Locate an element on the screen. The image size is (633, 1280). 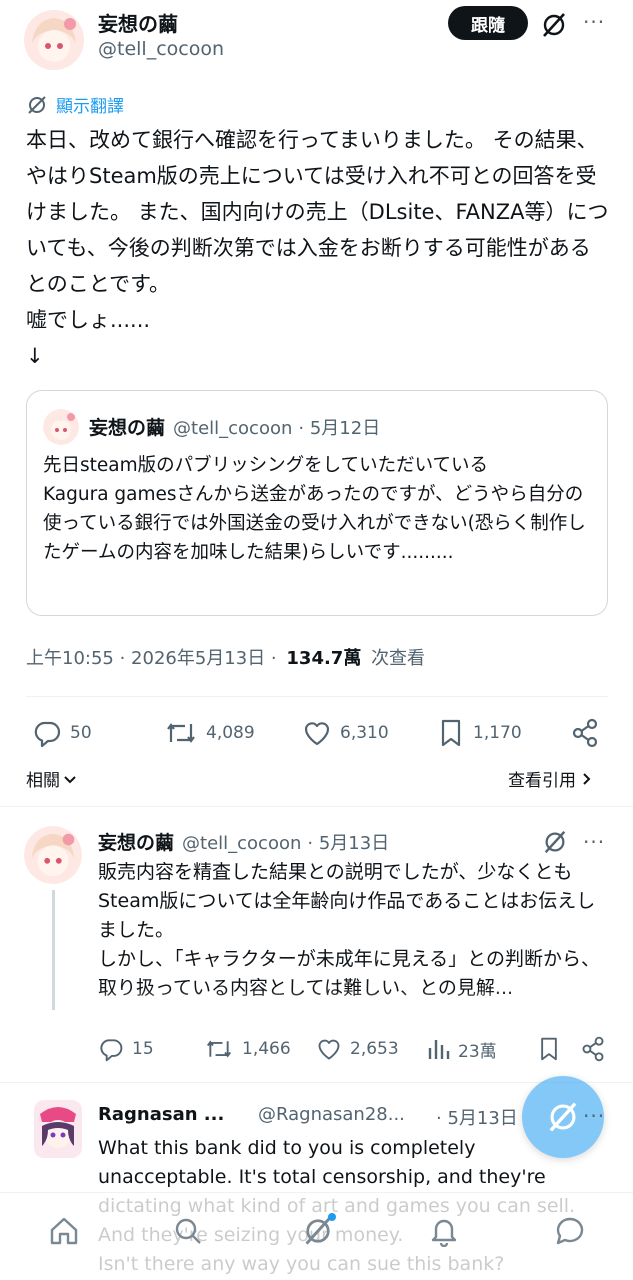
divider is located at coordinates (317, 696).